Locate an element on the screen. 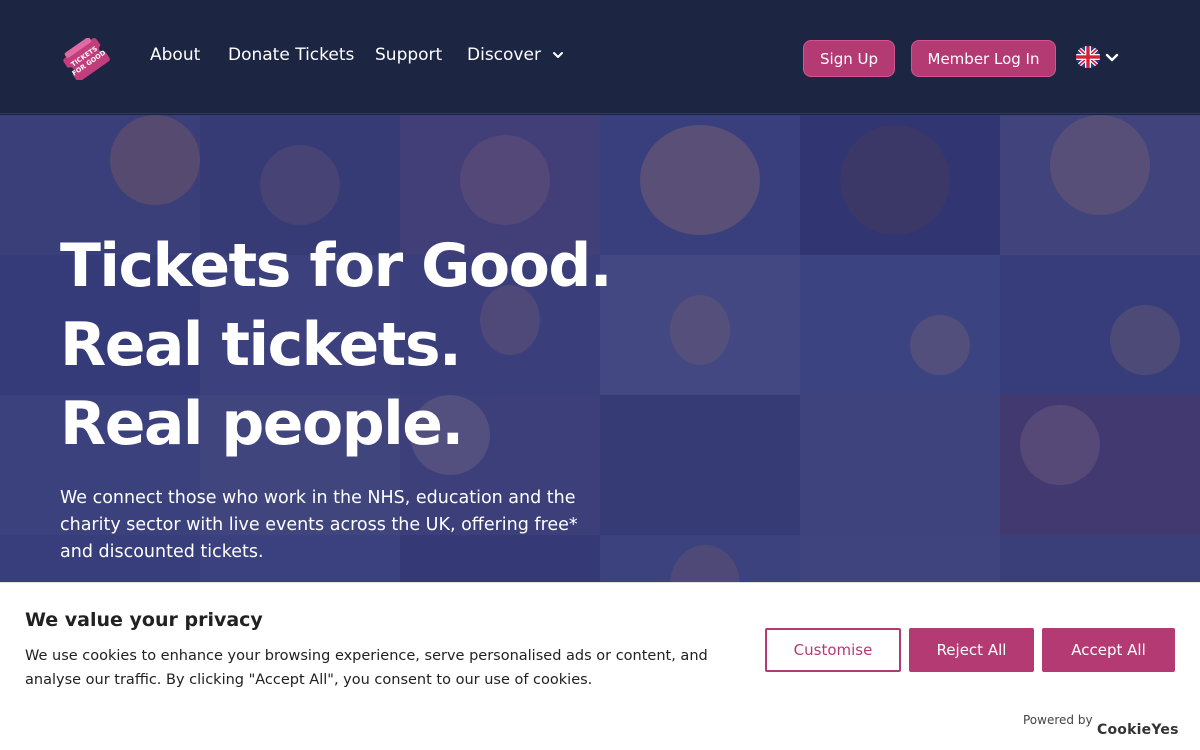 Image resolution: width=1200 pixels, height=750 pixels. accept-all-button: Accept All is located at coordinates (1108, 650).